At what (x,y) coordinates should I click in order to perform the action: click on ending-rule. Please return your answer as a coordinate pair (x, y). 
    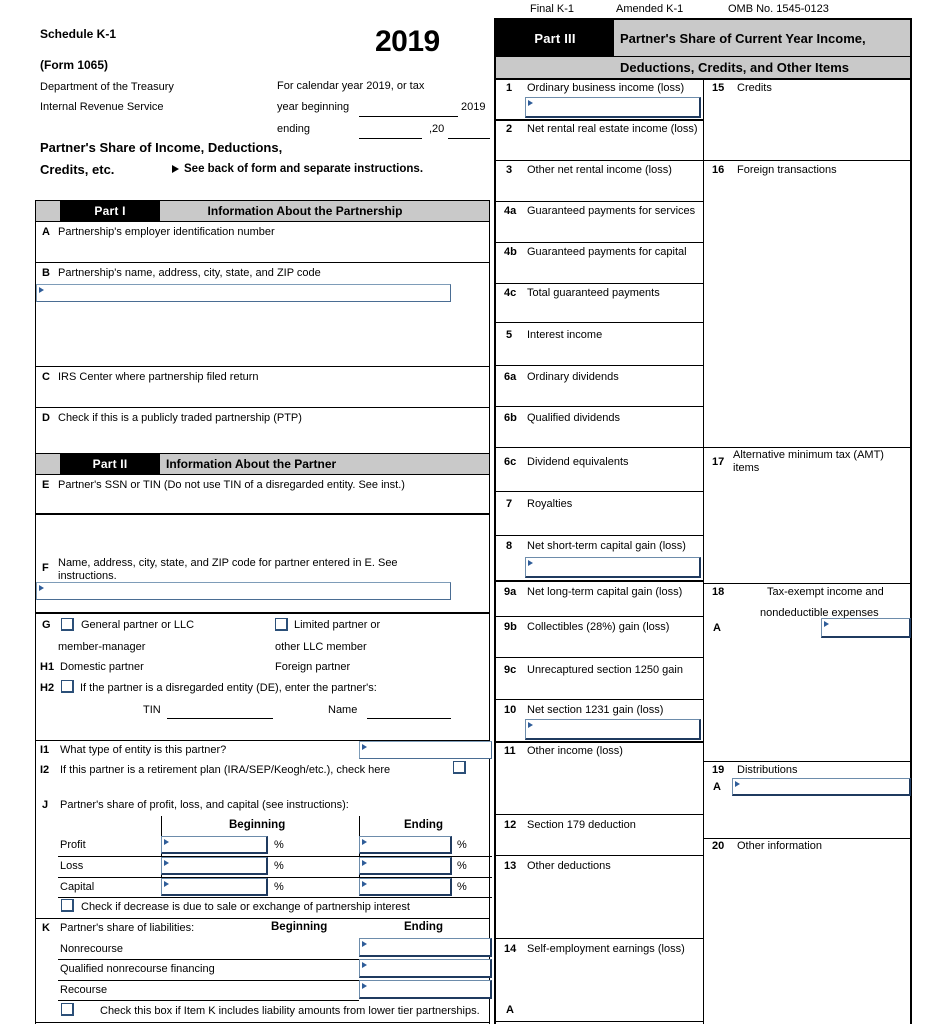
    Looking at the image, I should click on (390, 138).